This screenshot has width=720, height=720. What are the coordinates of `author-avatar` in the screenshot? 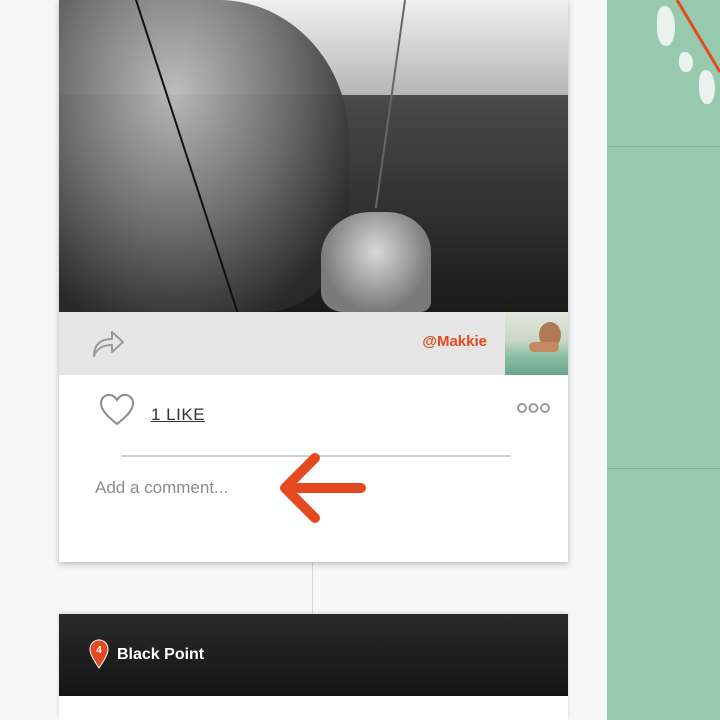 It's located at (536, 343).